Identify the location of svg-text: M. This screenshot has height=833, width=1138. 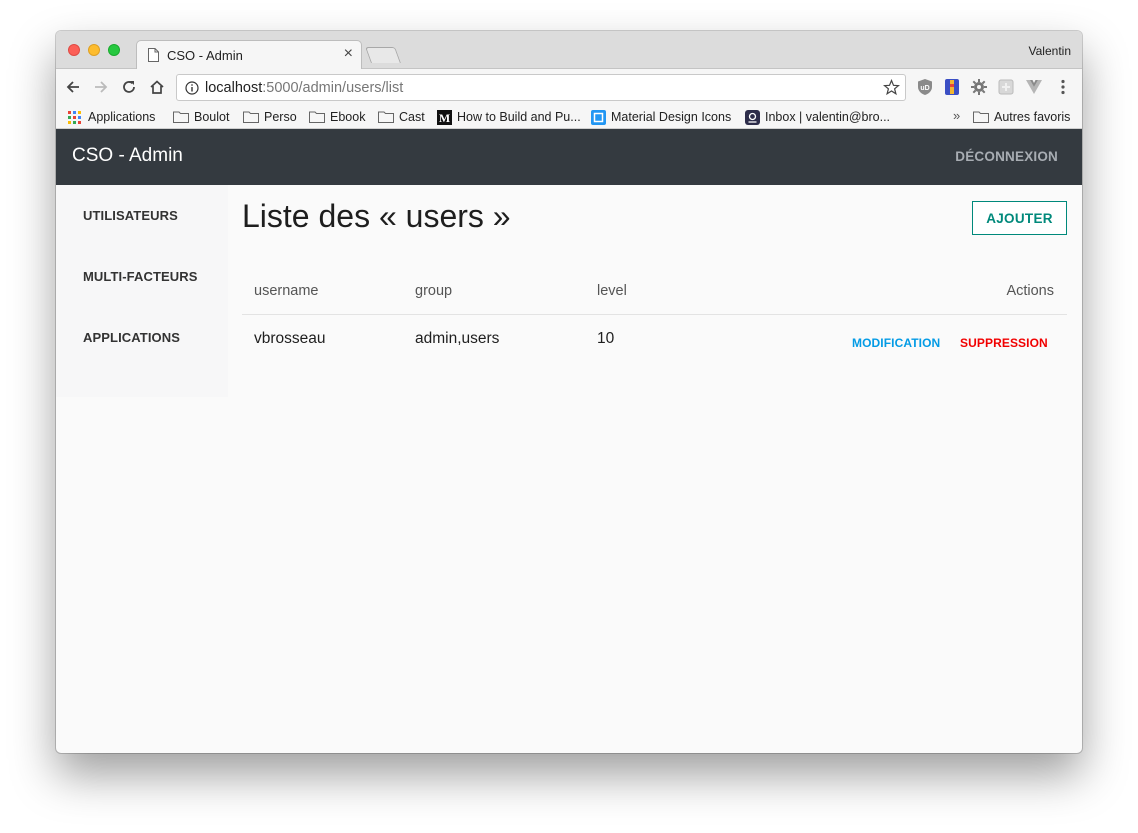
(444, 118).